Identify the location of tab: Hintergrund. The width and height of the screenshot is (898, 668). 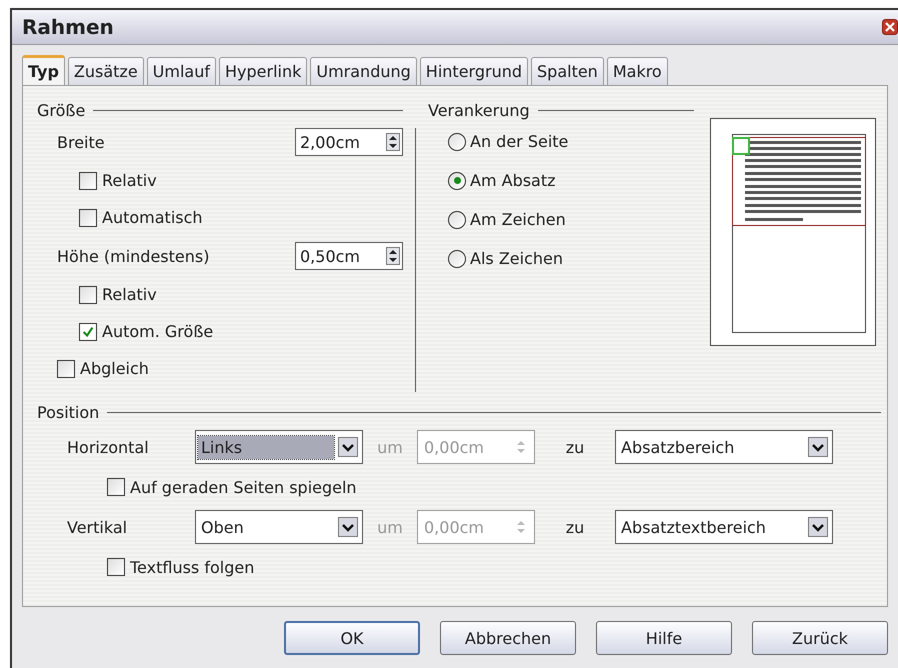
(474, 71).